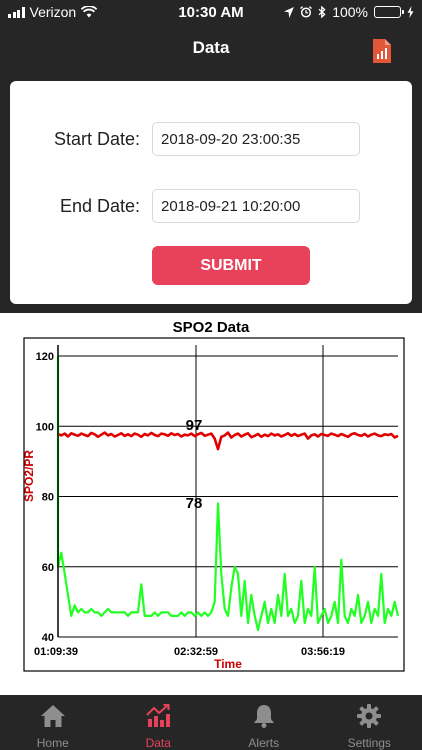 This screenshot has width=422, height=750. Describe the element at coordinates (389, 12) in the screenshot. I see `battery-icon` at that location.